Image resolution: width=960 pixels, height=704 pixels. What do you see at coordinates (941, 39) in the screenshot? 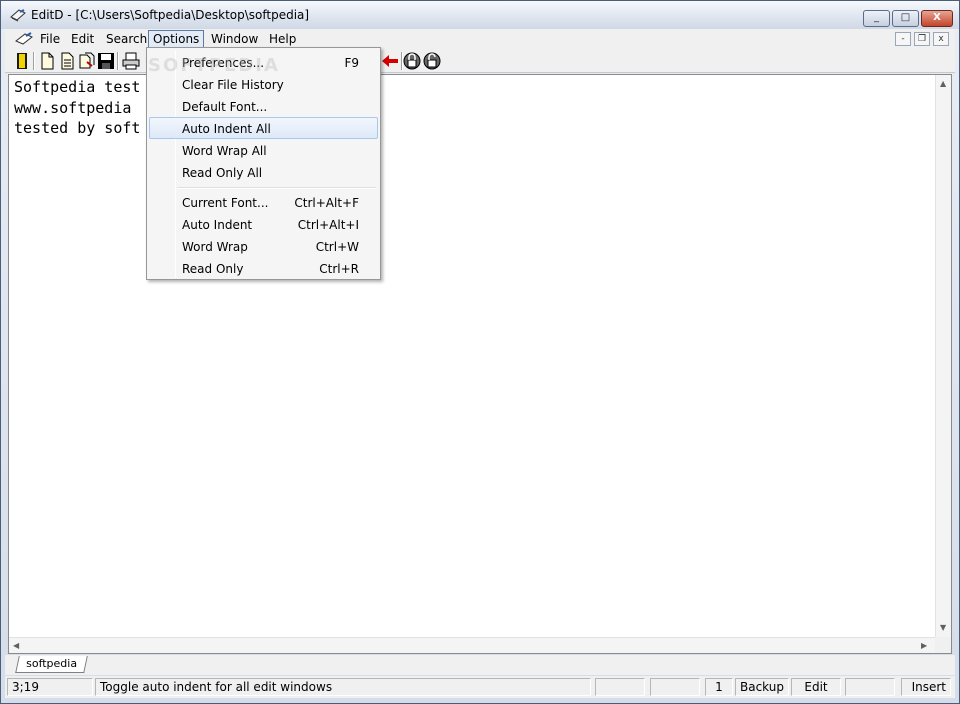
I see `mdi-close-button: x` at bounding box center [941, 39].